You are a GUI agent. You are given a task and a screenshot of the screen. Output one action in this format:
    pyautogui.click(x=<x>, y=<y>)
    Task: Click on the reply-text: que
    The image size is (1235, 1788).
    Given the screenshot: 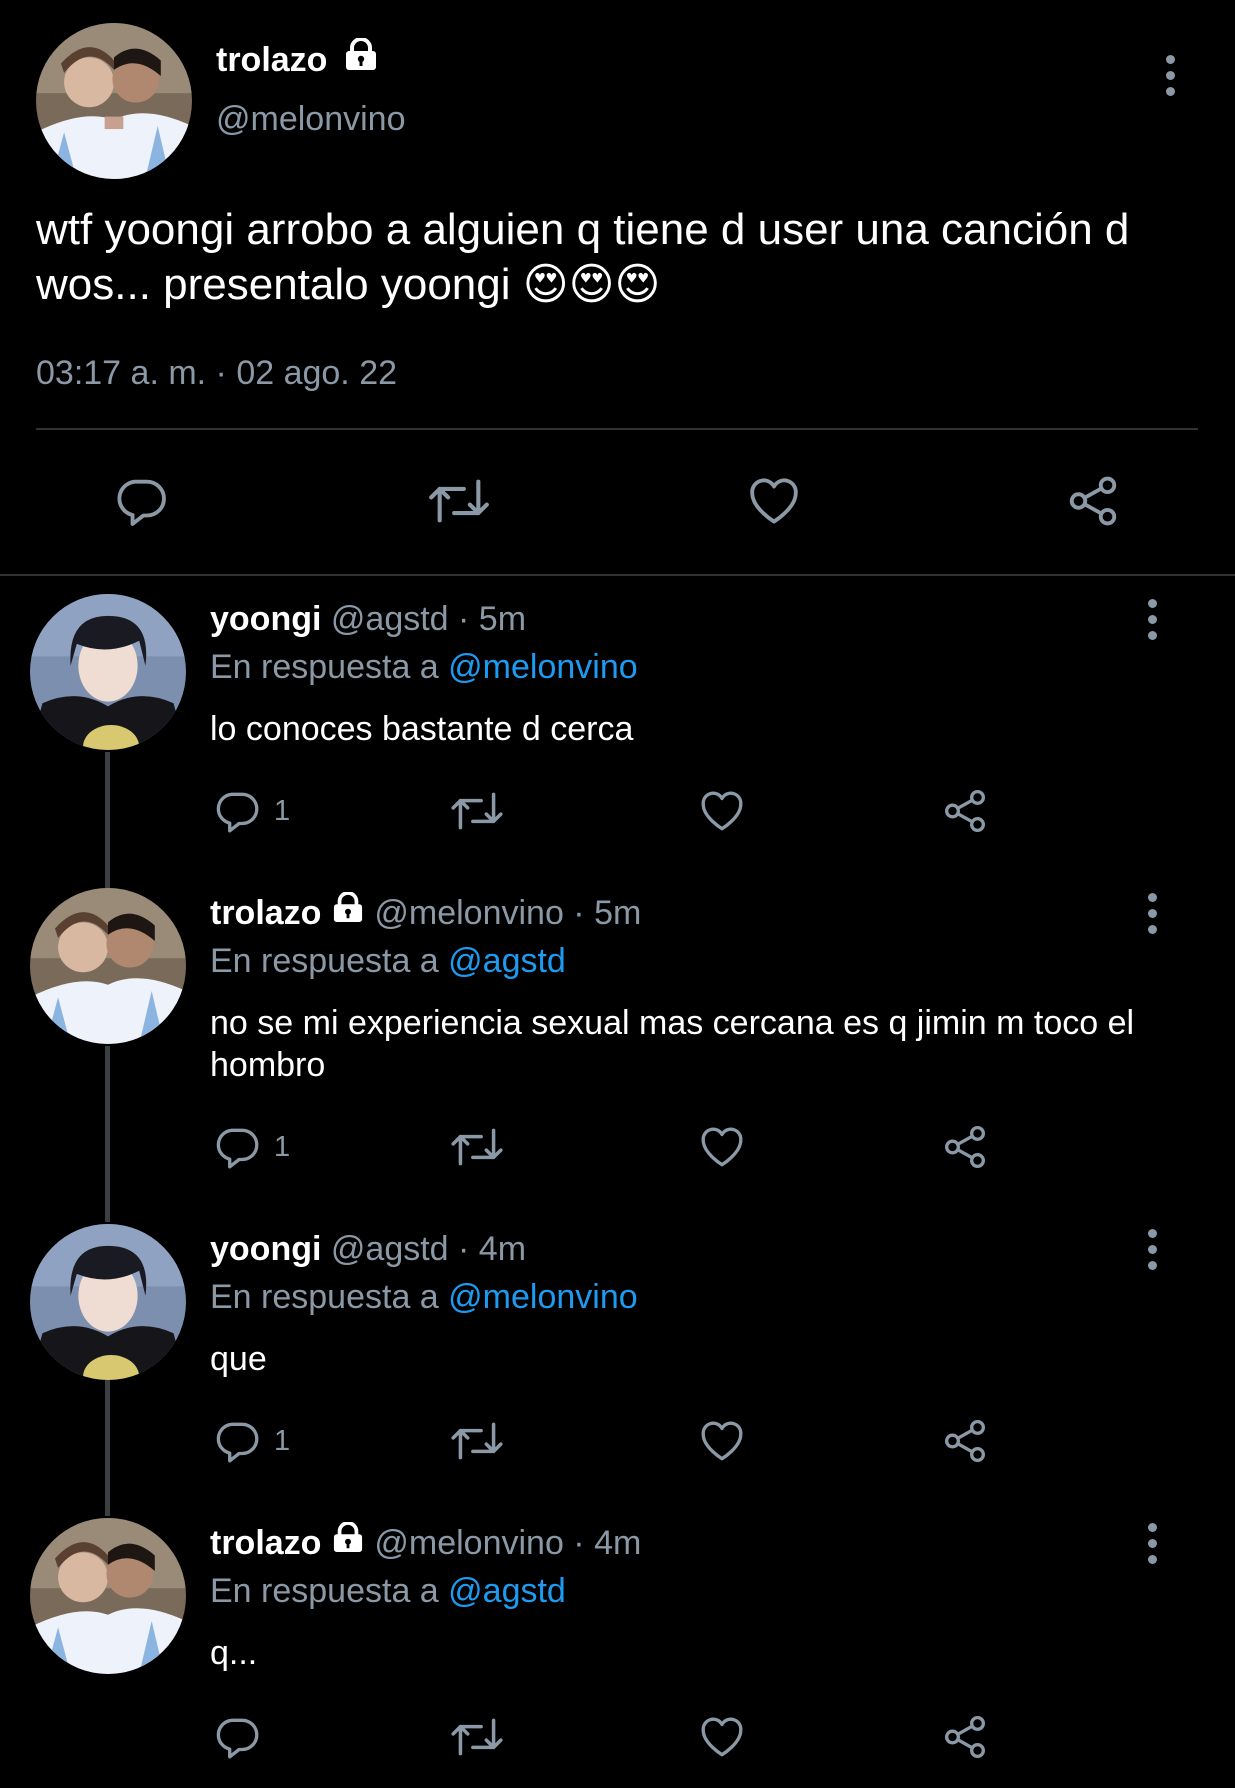 What is the action you would take?
    pyautogui.click(x=238, y=1359)
    